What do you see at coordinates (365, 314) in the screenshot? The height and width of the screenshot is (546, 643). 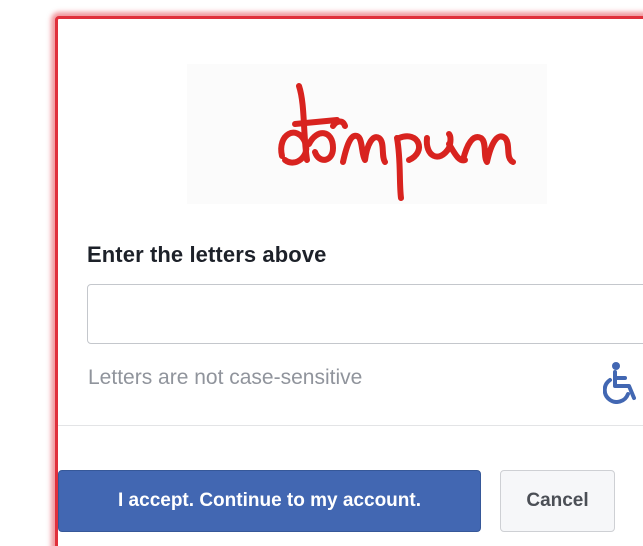 I see `captcha-input` at bounding box center [365, 314].